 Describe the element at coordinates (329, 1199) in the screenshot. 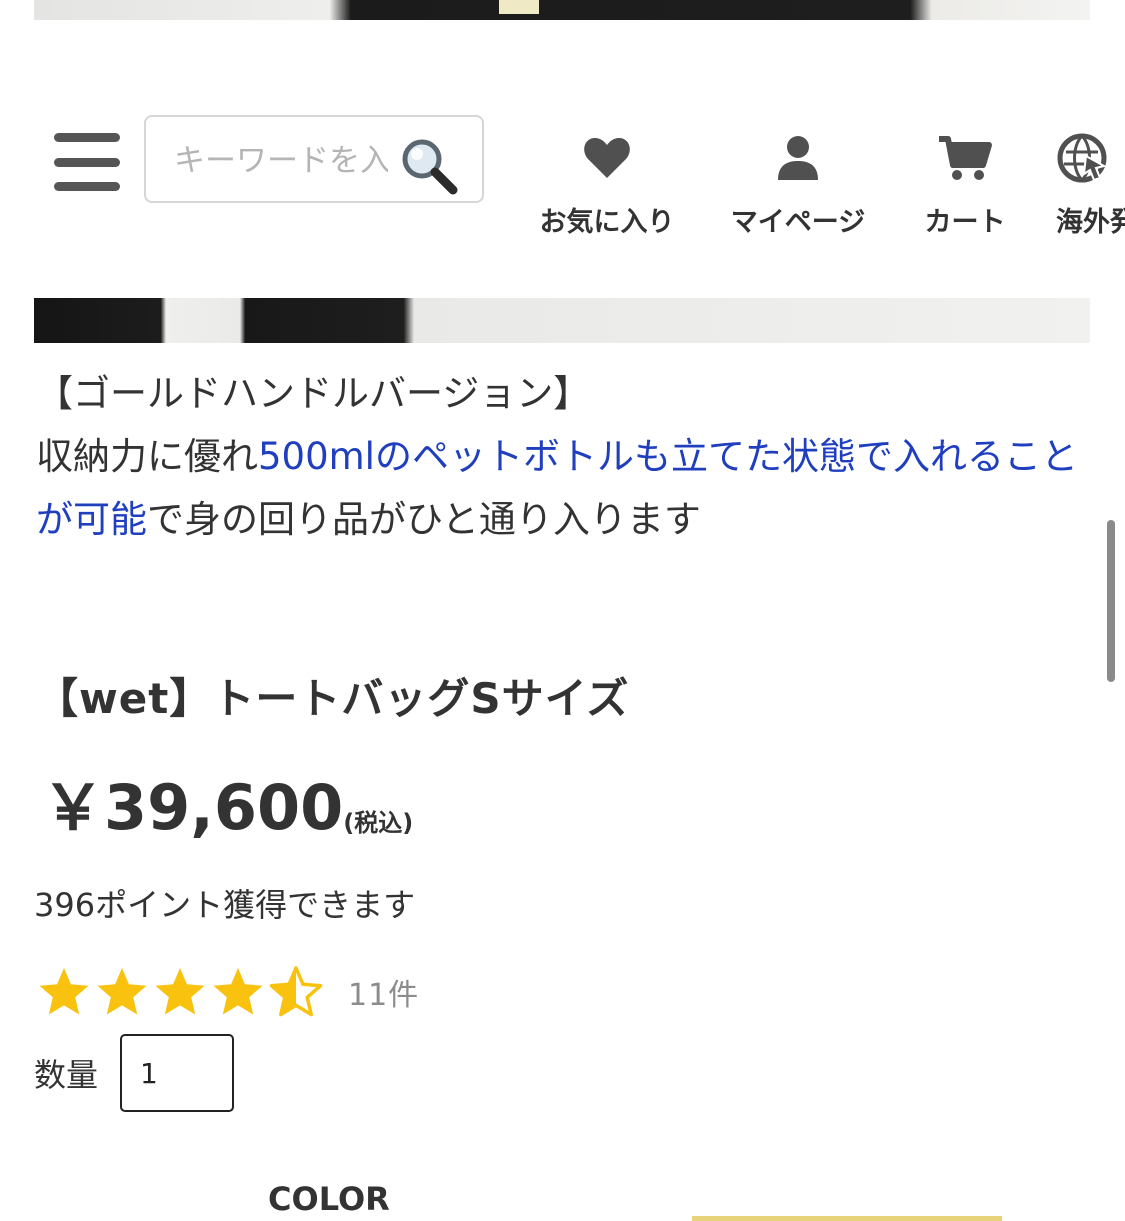

I see `color-label: COLOR` at that location.